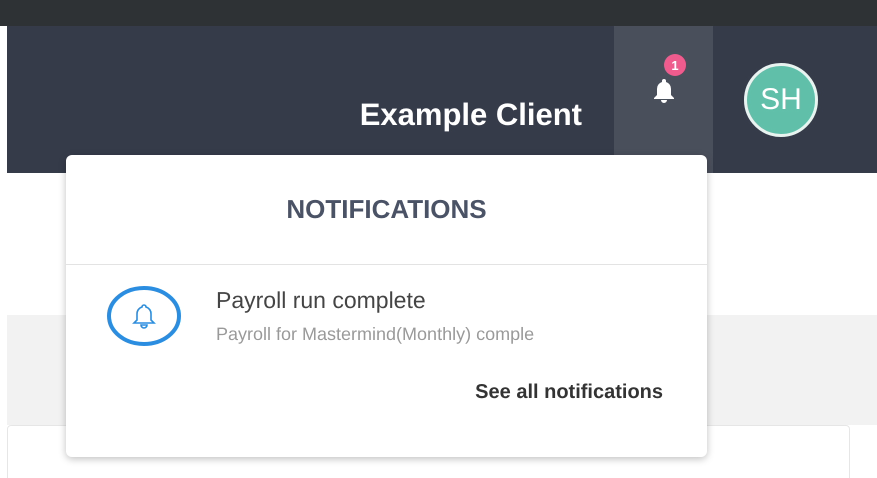  What do you see at coordinates (675, 65) in the screenshot?
I see `notification-count: 1` at bounding box center [675, 65].